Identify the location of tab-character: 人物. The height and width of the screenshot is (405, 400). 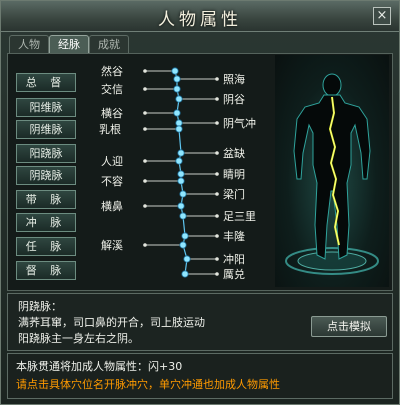
(29, 44).